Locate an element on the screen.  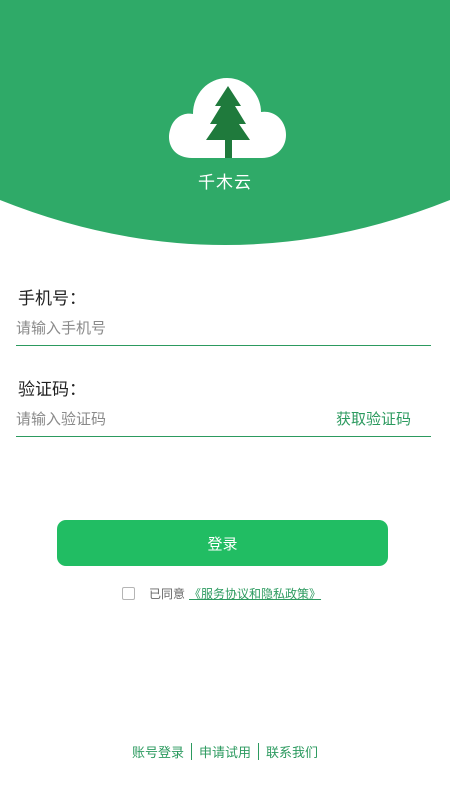
footer-link-apply-trial: 申请试用 is located at coordinates (225, 751).